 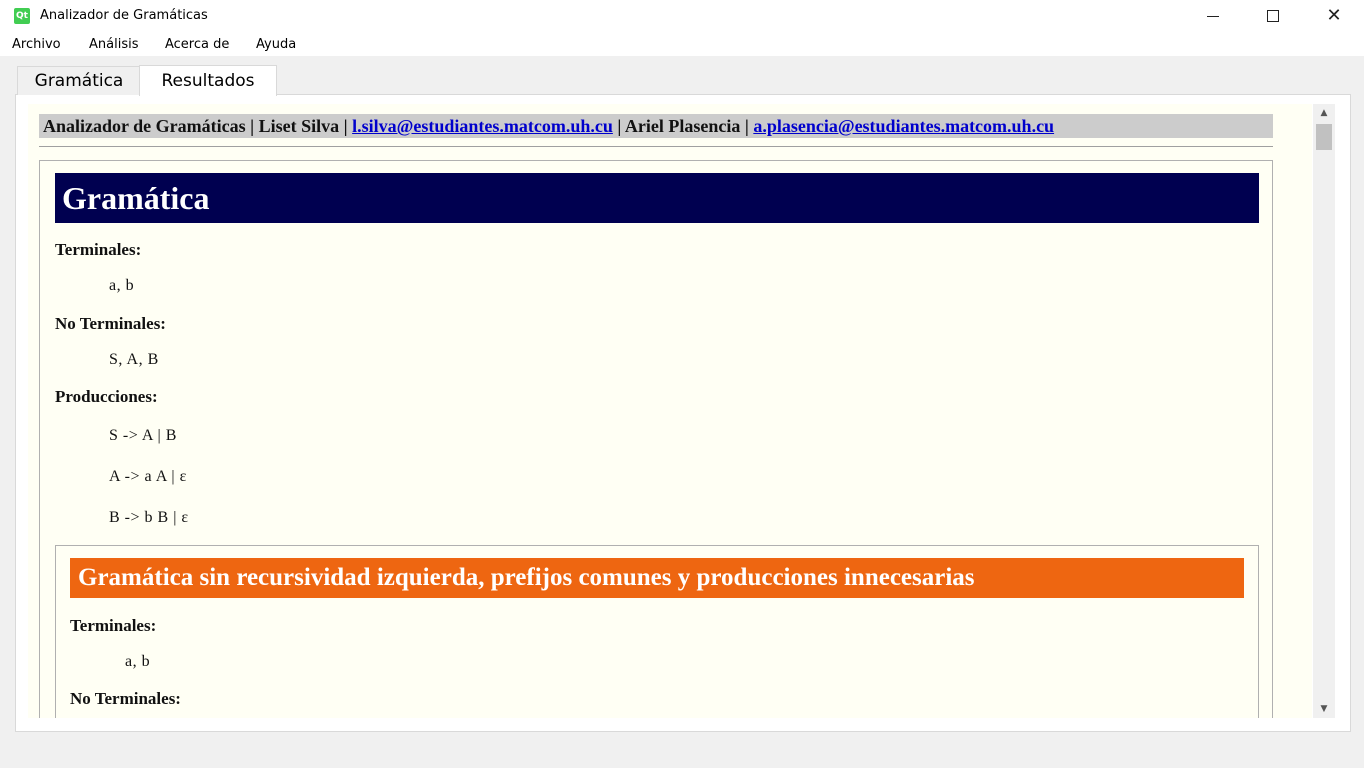 What do you see at coordinates (656, 146) in the screenshot?
I see `divider` at bounding box center [656, 146].